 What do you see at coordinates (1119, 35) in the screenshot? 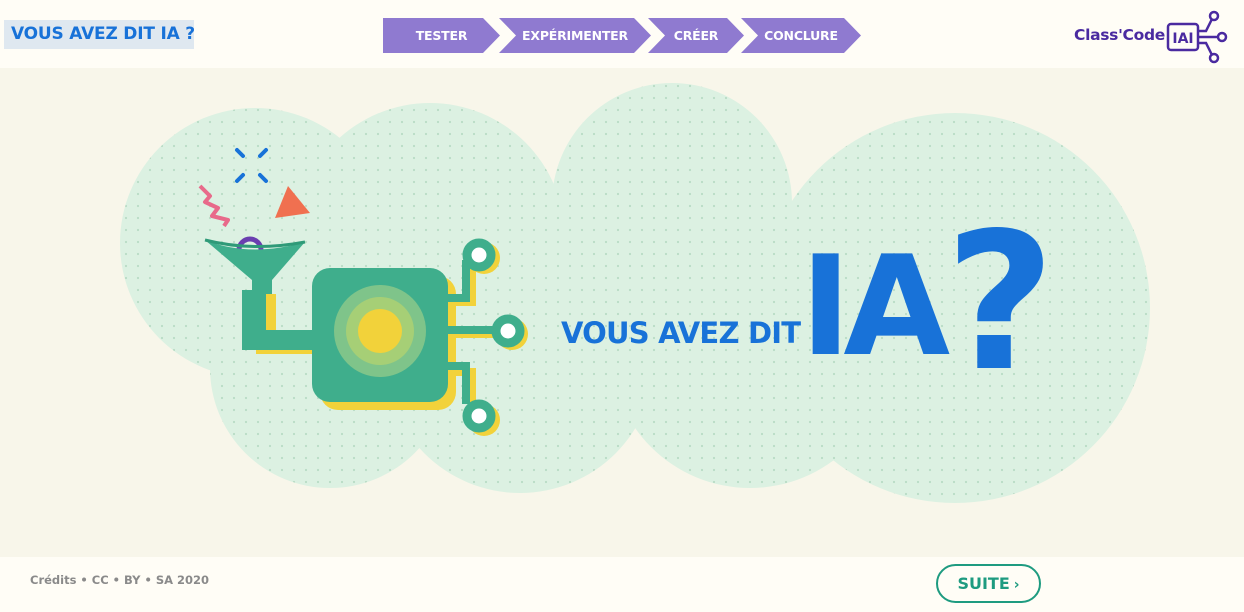
I see `logo-text: Class'Code` at bounding box center [1119, 35].